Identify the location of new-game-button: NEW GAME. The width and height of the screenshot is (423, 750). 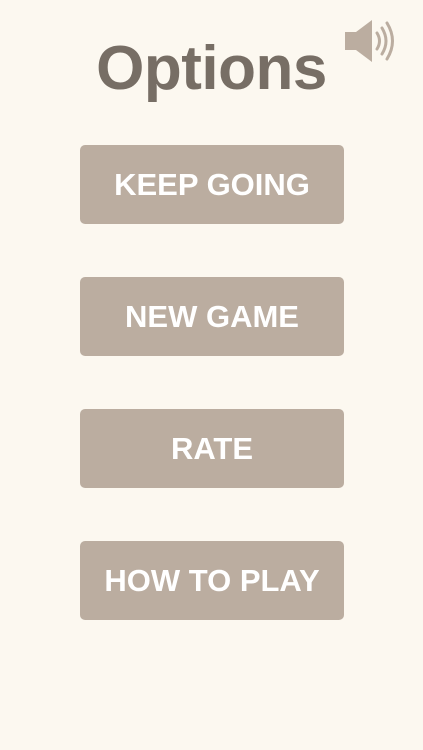
(212, 316).